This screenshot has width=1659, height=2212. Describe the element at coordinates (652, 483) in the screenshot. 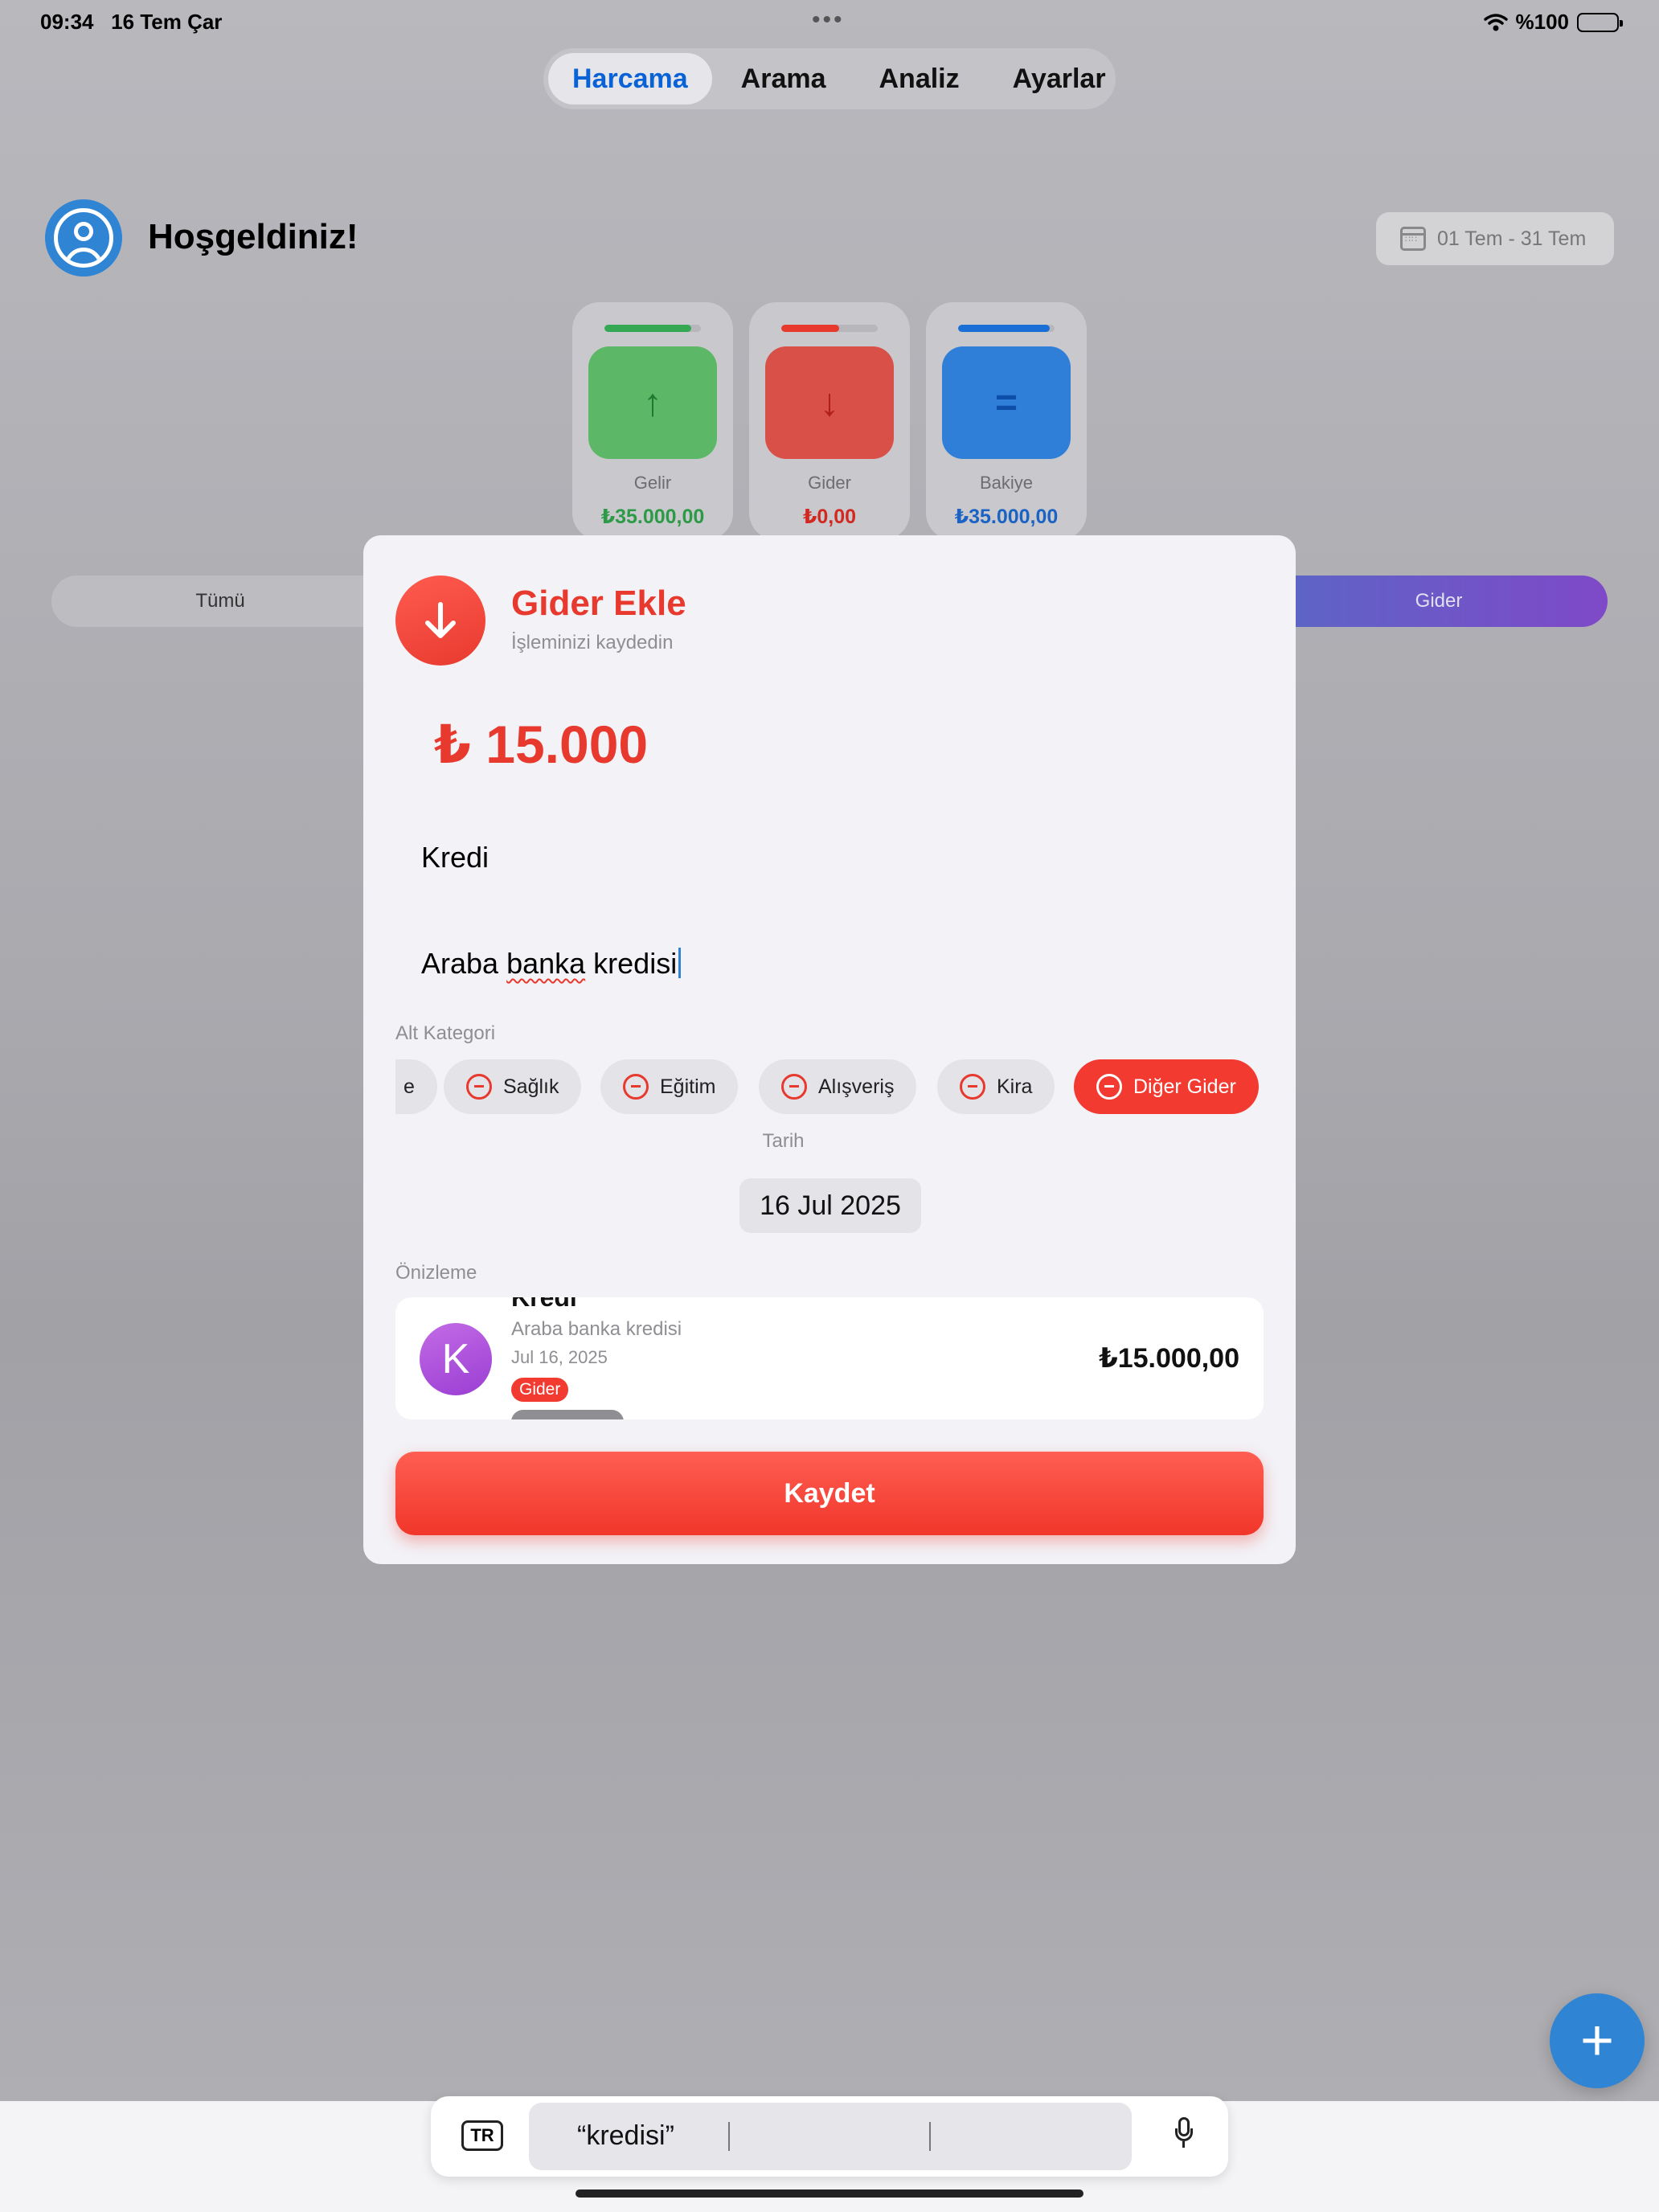

I see `income-label: Gelir` at that location.